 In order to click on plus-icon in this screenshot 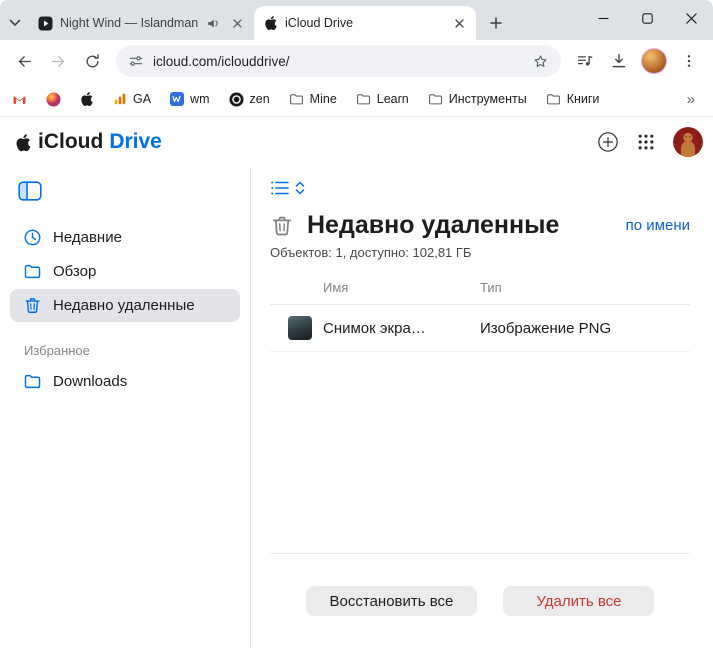, I will do `click(496, 23)`.